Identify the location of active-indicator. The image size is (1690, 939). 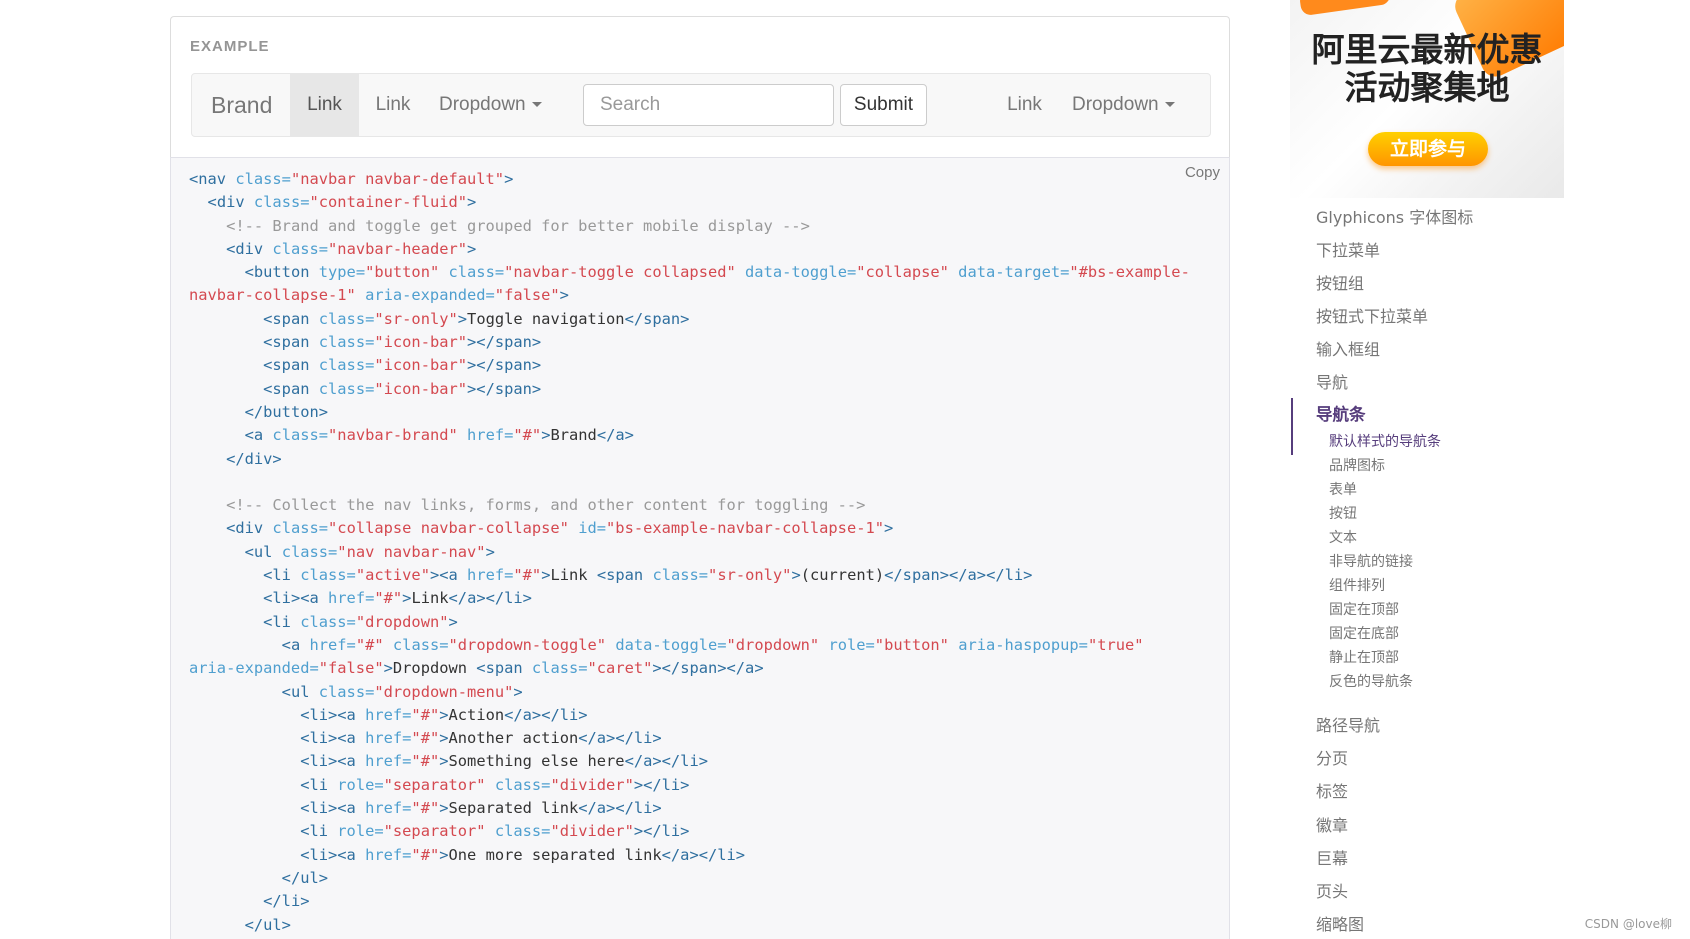
(1292, 426).